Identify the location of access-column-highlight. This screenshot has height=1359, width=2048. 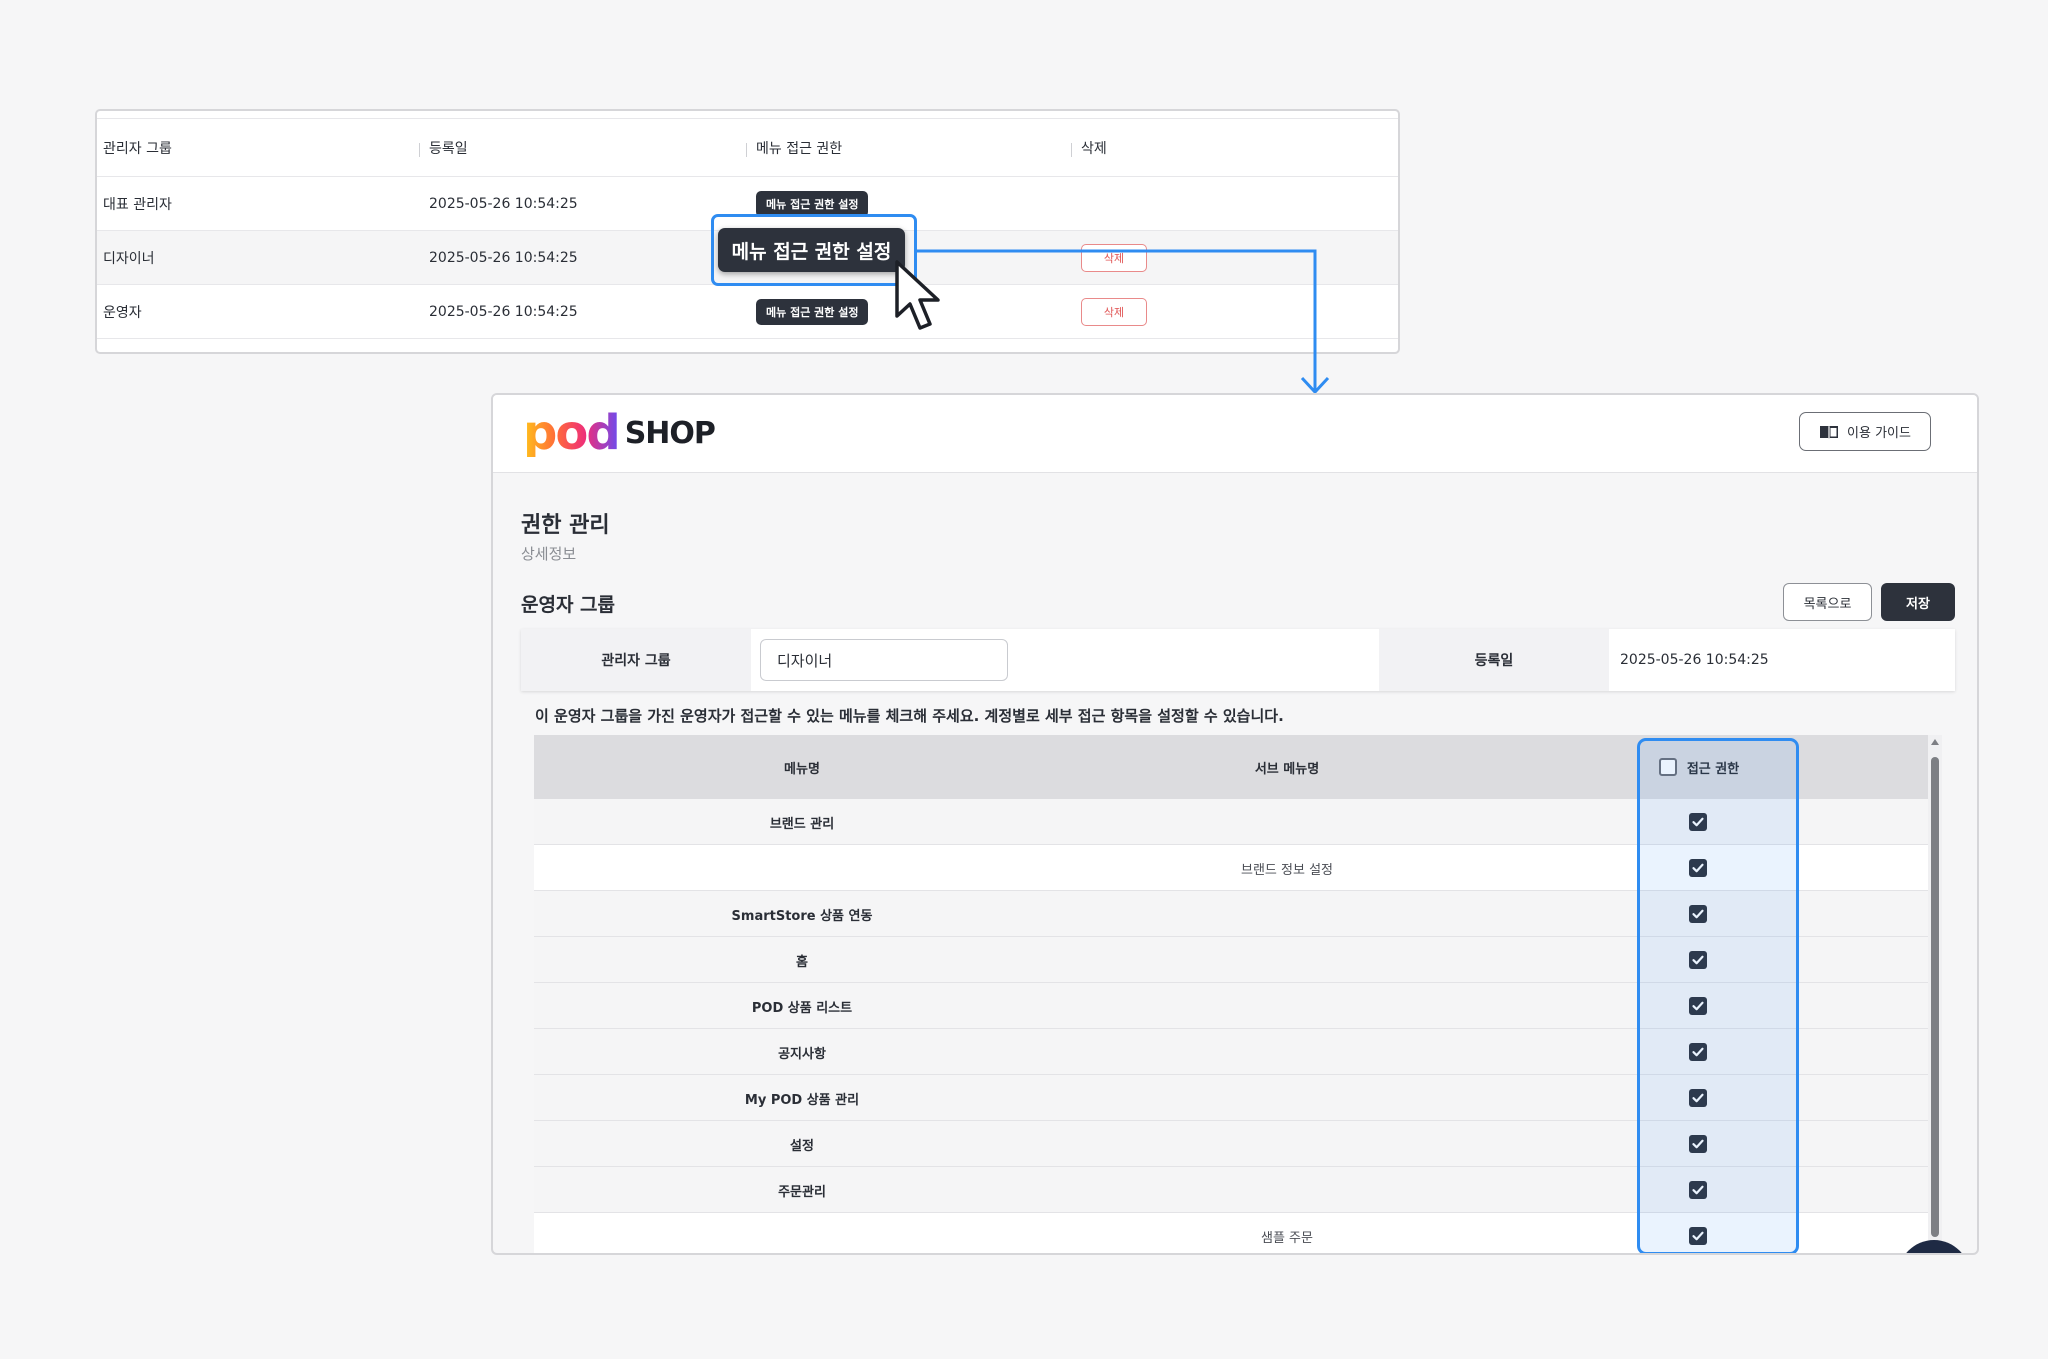
(1718, 995).